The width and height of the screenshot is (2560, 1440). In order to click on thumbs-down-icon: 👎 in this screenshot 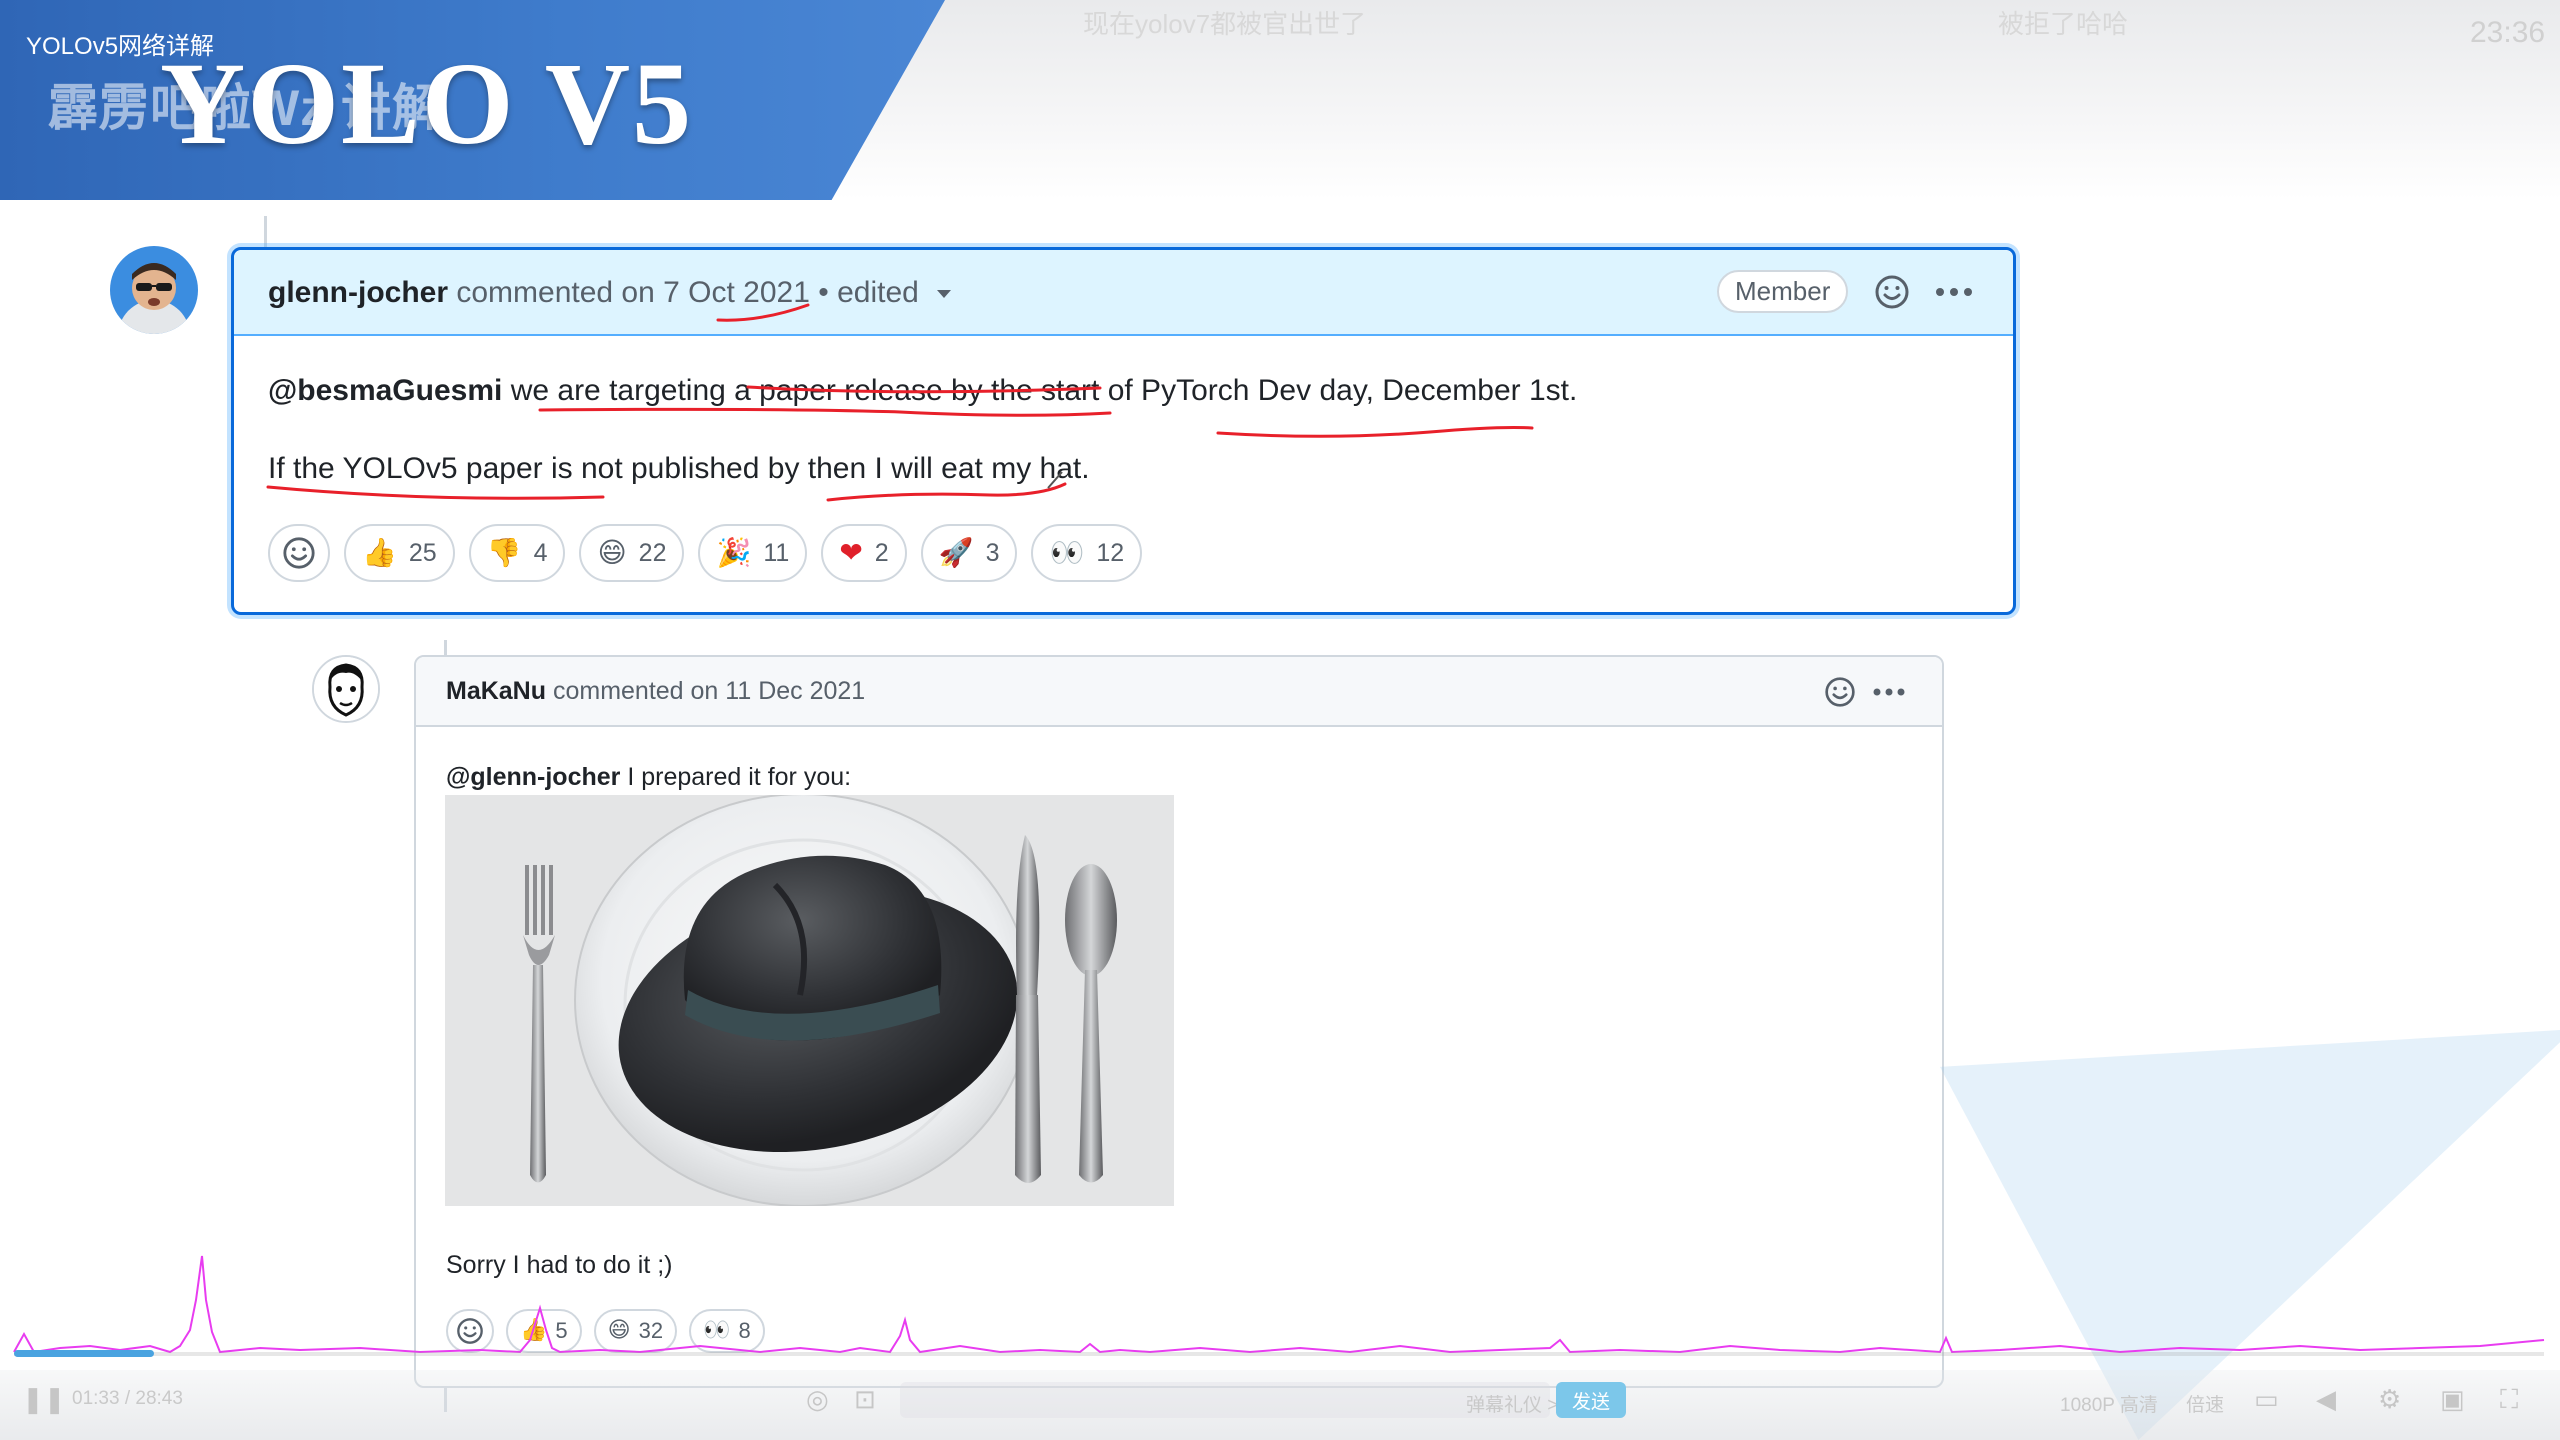, I will do `click(504, 552)`.